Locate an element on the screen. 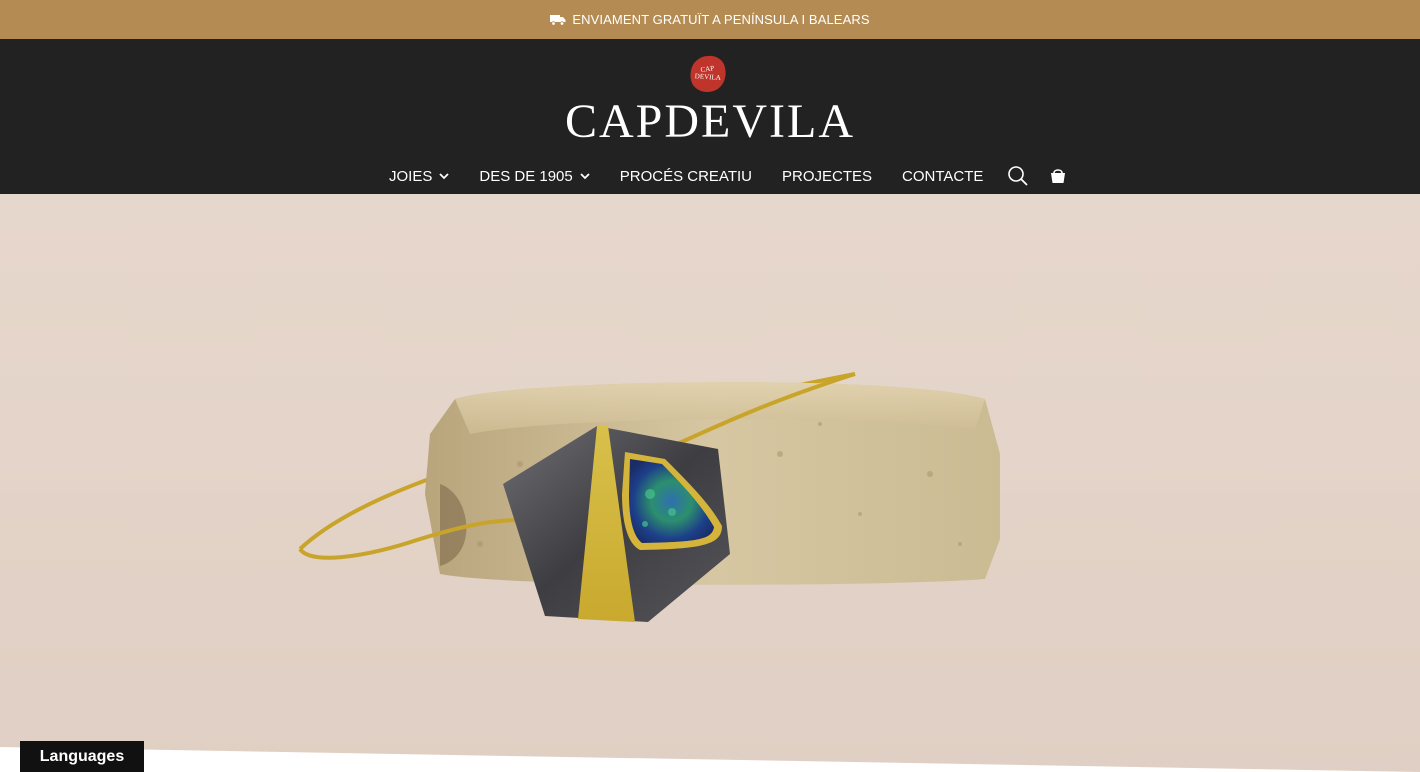 The height and width of the screenshot is (772, 1420). cart-button is located at coordinates (1058, 176).